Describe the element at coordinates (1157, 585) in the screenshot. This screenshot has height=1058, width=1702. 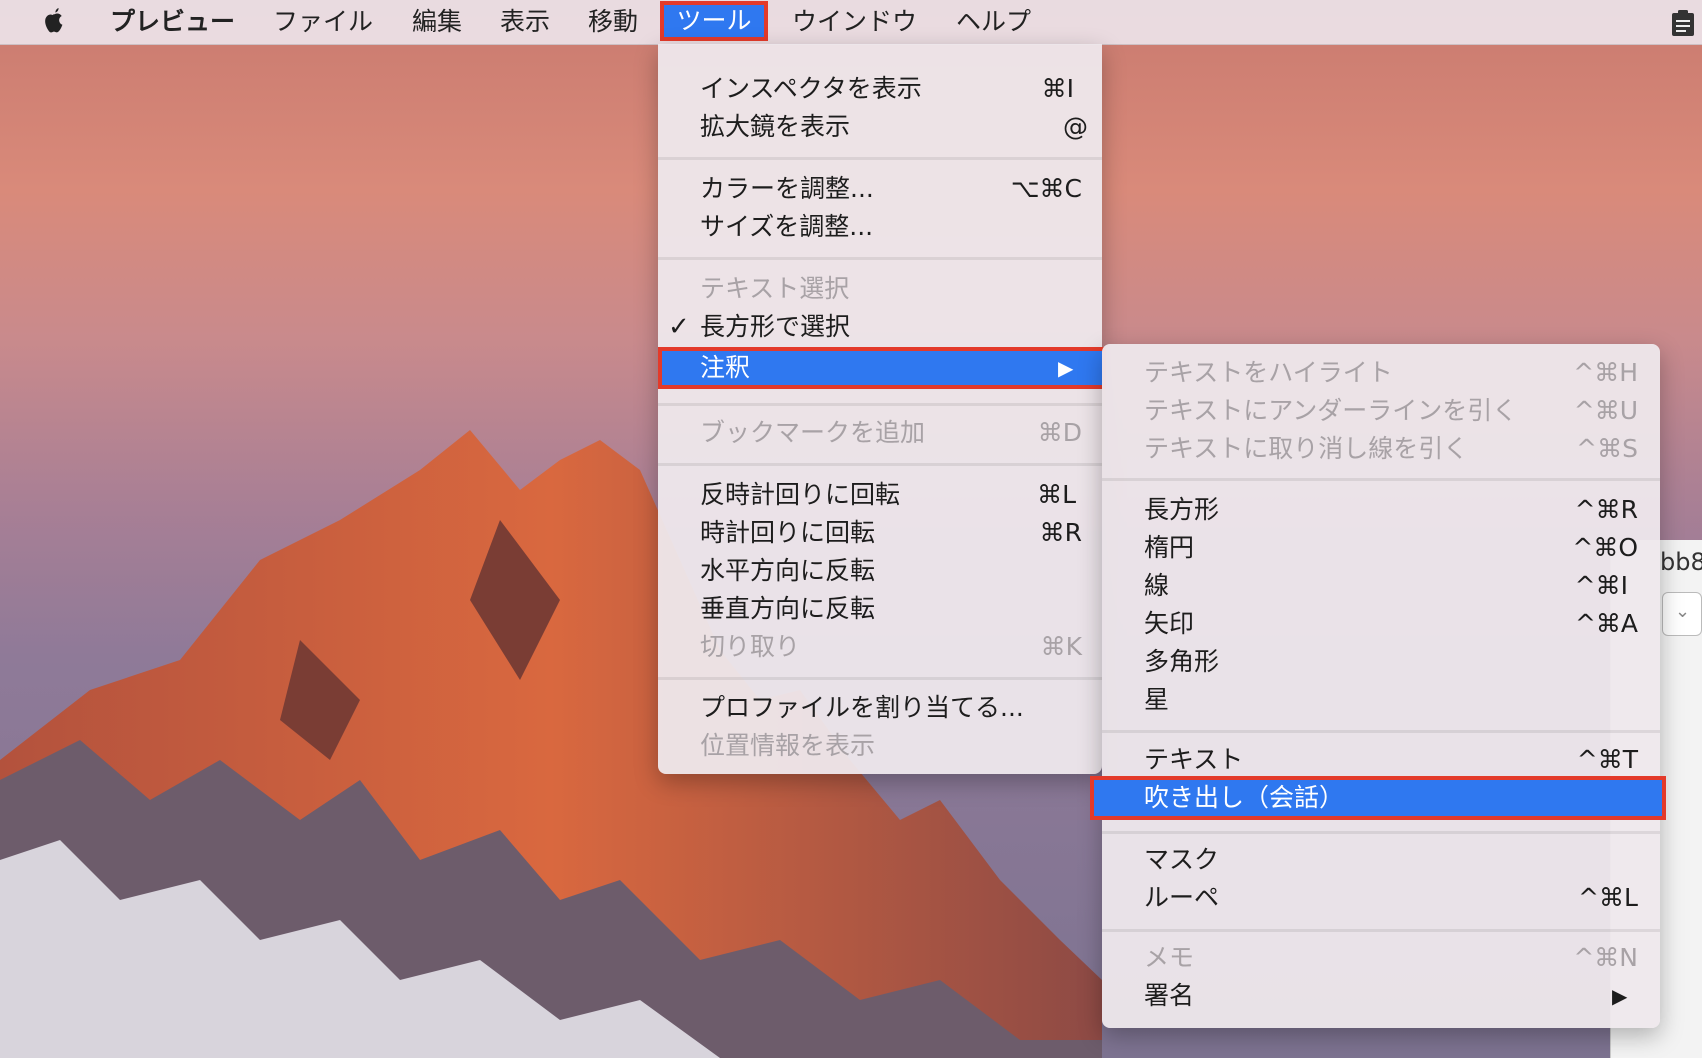
I see `menu-item-label: 線` at that location.